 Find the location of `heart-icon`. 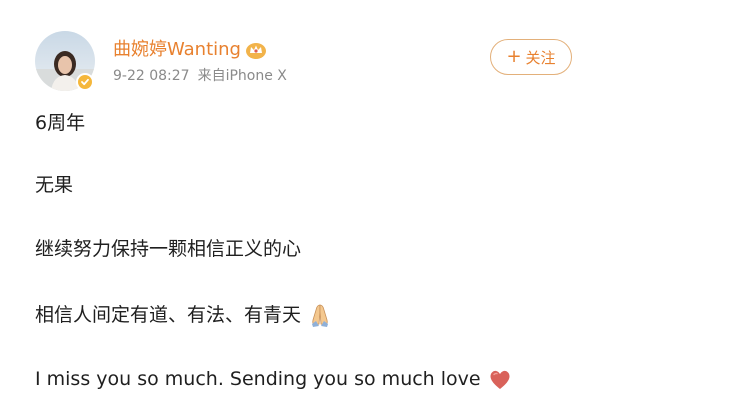

heart-icon is located at coordinates (500, 379).